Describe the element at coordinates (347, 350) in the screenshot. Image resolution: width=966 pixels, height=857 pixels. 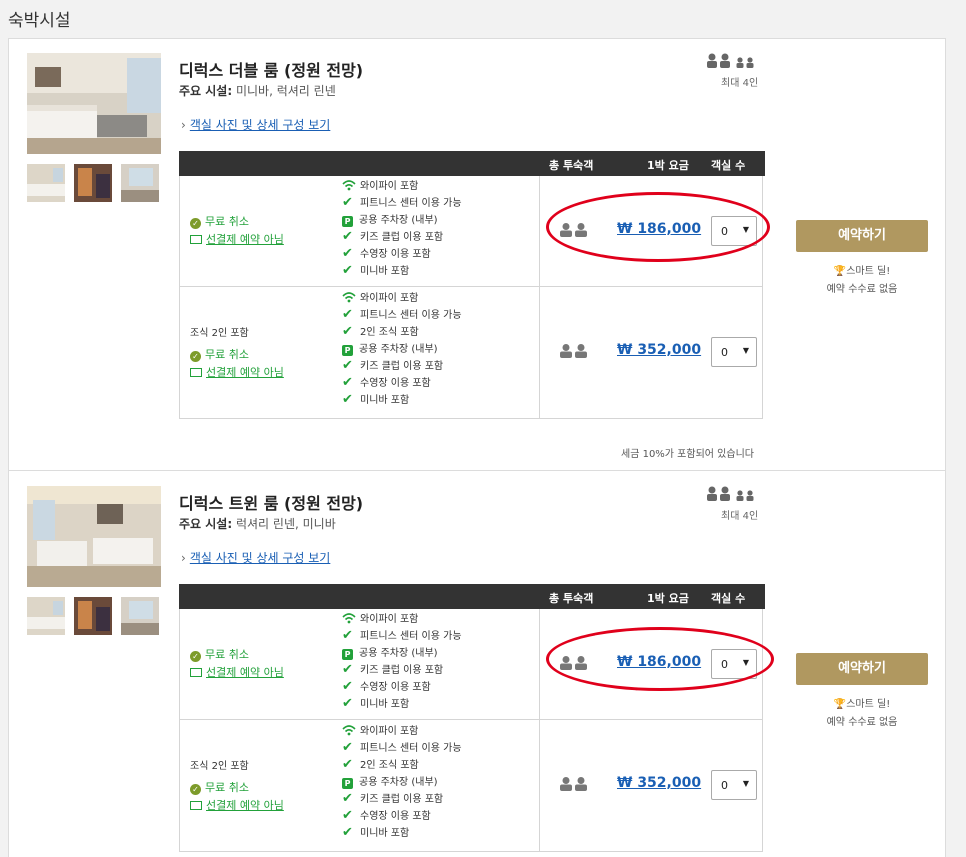
I see `parking-icon: P` at that location.